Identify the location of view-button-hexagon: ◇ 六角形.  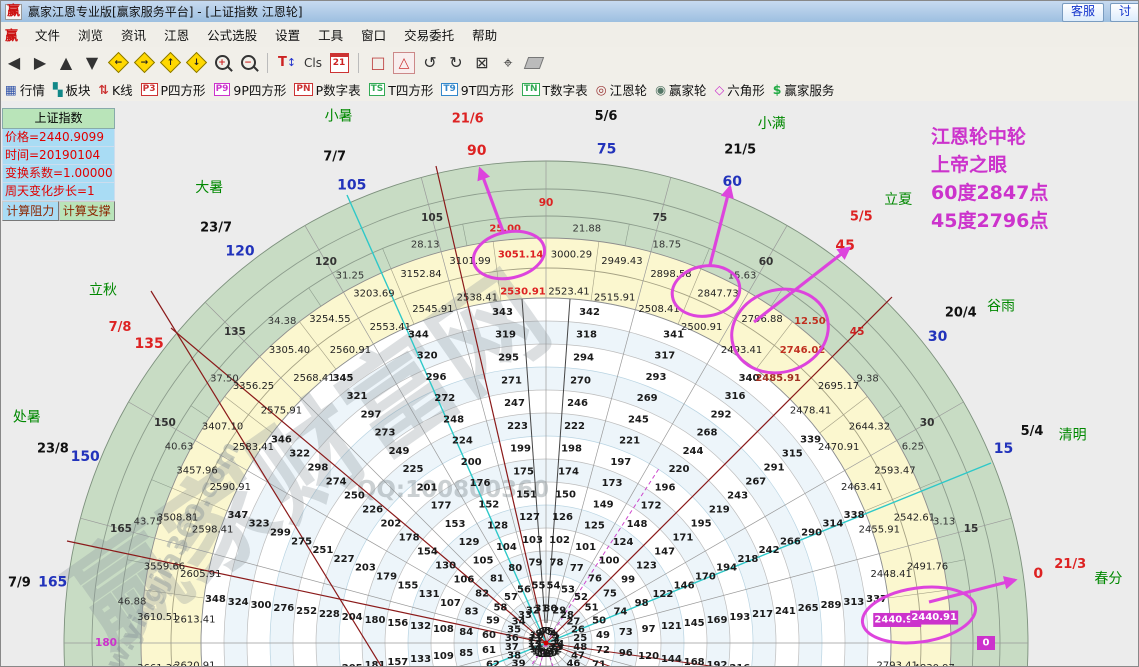
(740, 89).